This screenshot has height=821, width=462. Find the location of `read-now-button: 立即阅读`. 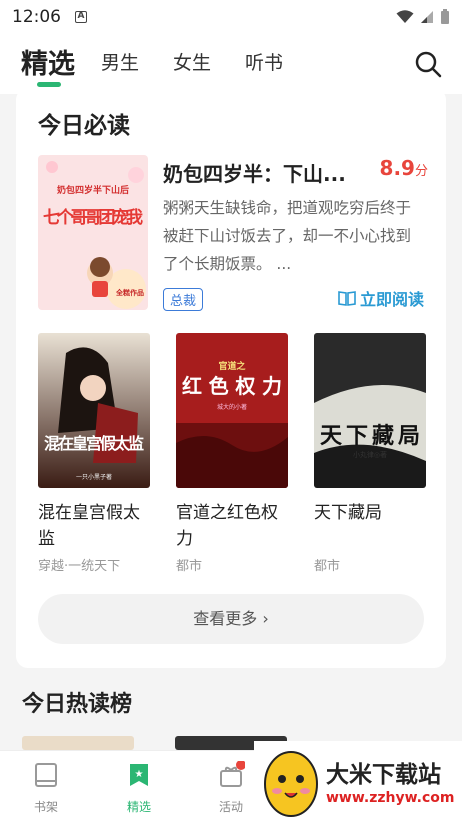

read-now-button: 立即阅读 is located at coordinates (381, 298).